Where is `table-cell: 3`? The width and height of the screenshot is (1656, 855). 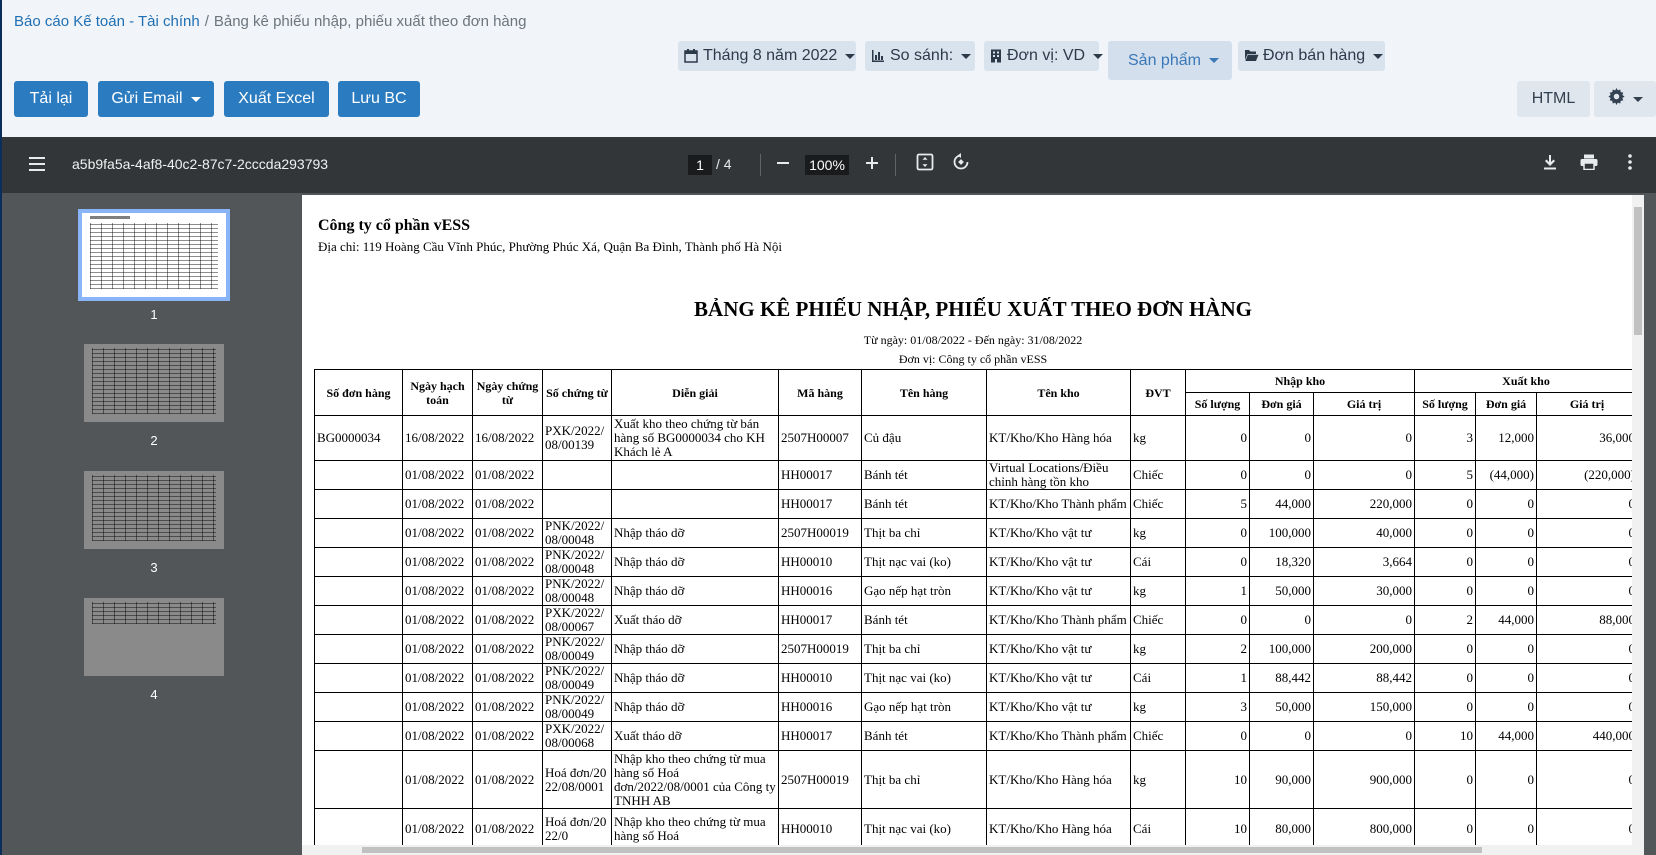
table-cell: 3 is located at coordinates (1445, 438).